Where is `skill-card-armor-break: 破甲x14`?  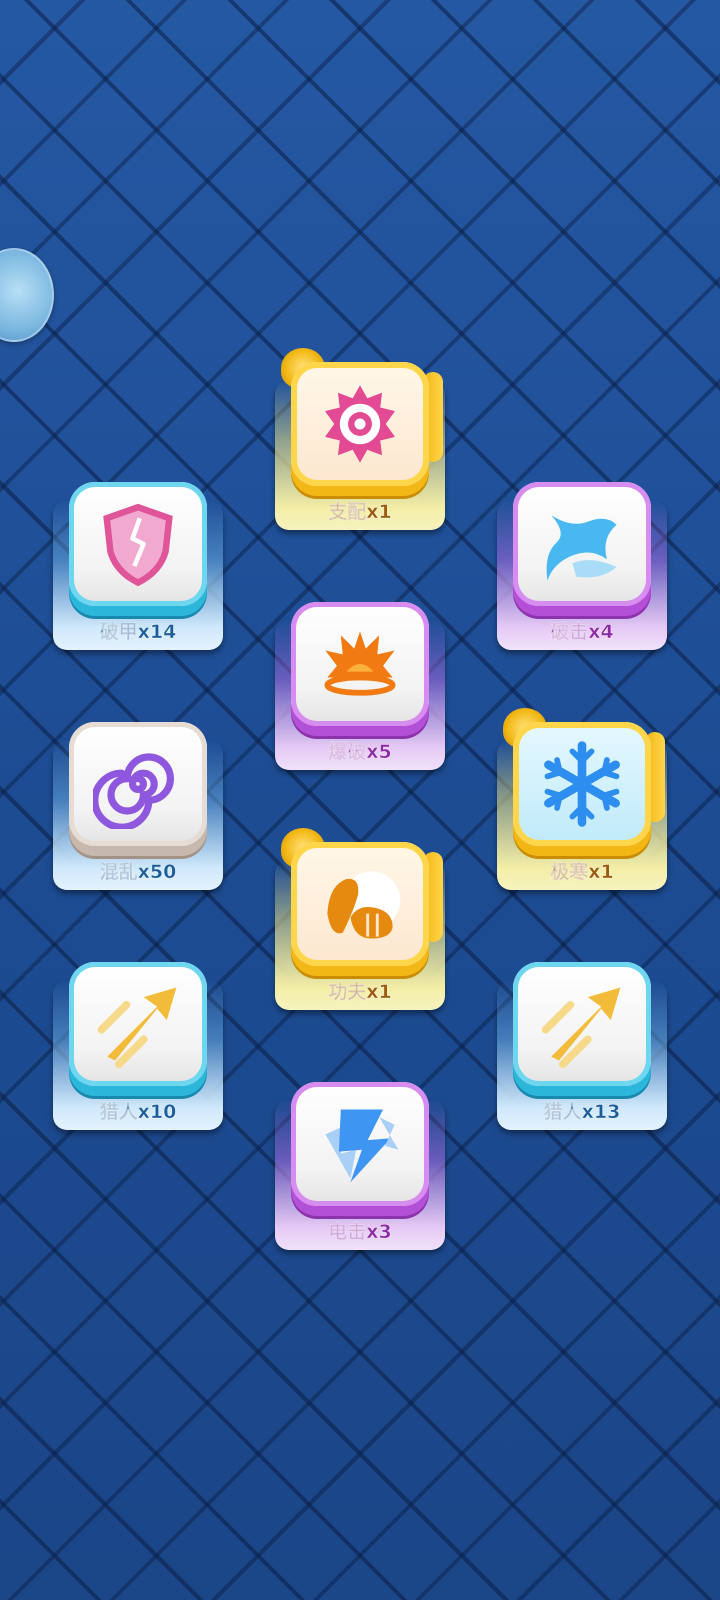
skill-card-armor-break: 破甲x14 is located at coordinates (138, 566).